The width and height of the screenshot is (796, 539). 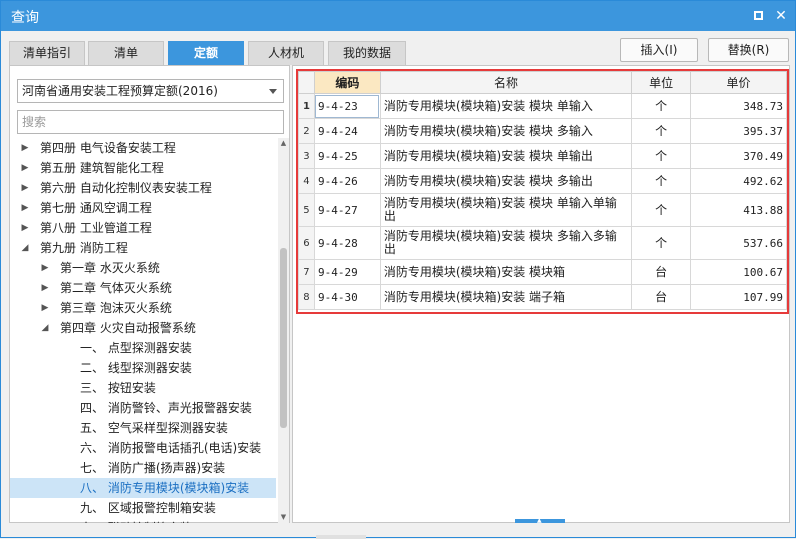 I want to click on tree-item: ▶ 第五册 建筑智能化工程, so click(x=143, y=168).